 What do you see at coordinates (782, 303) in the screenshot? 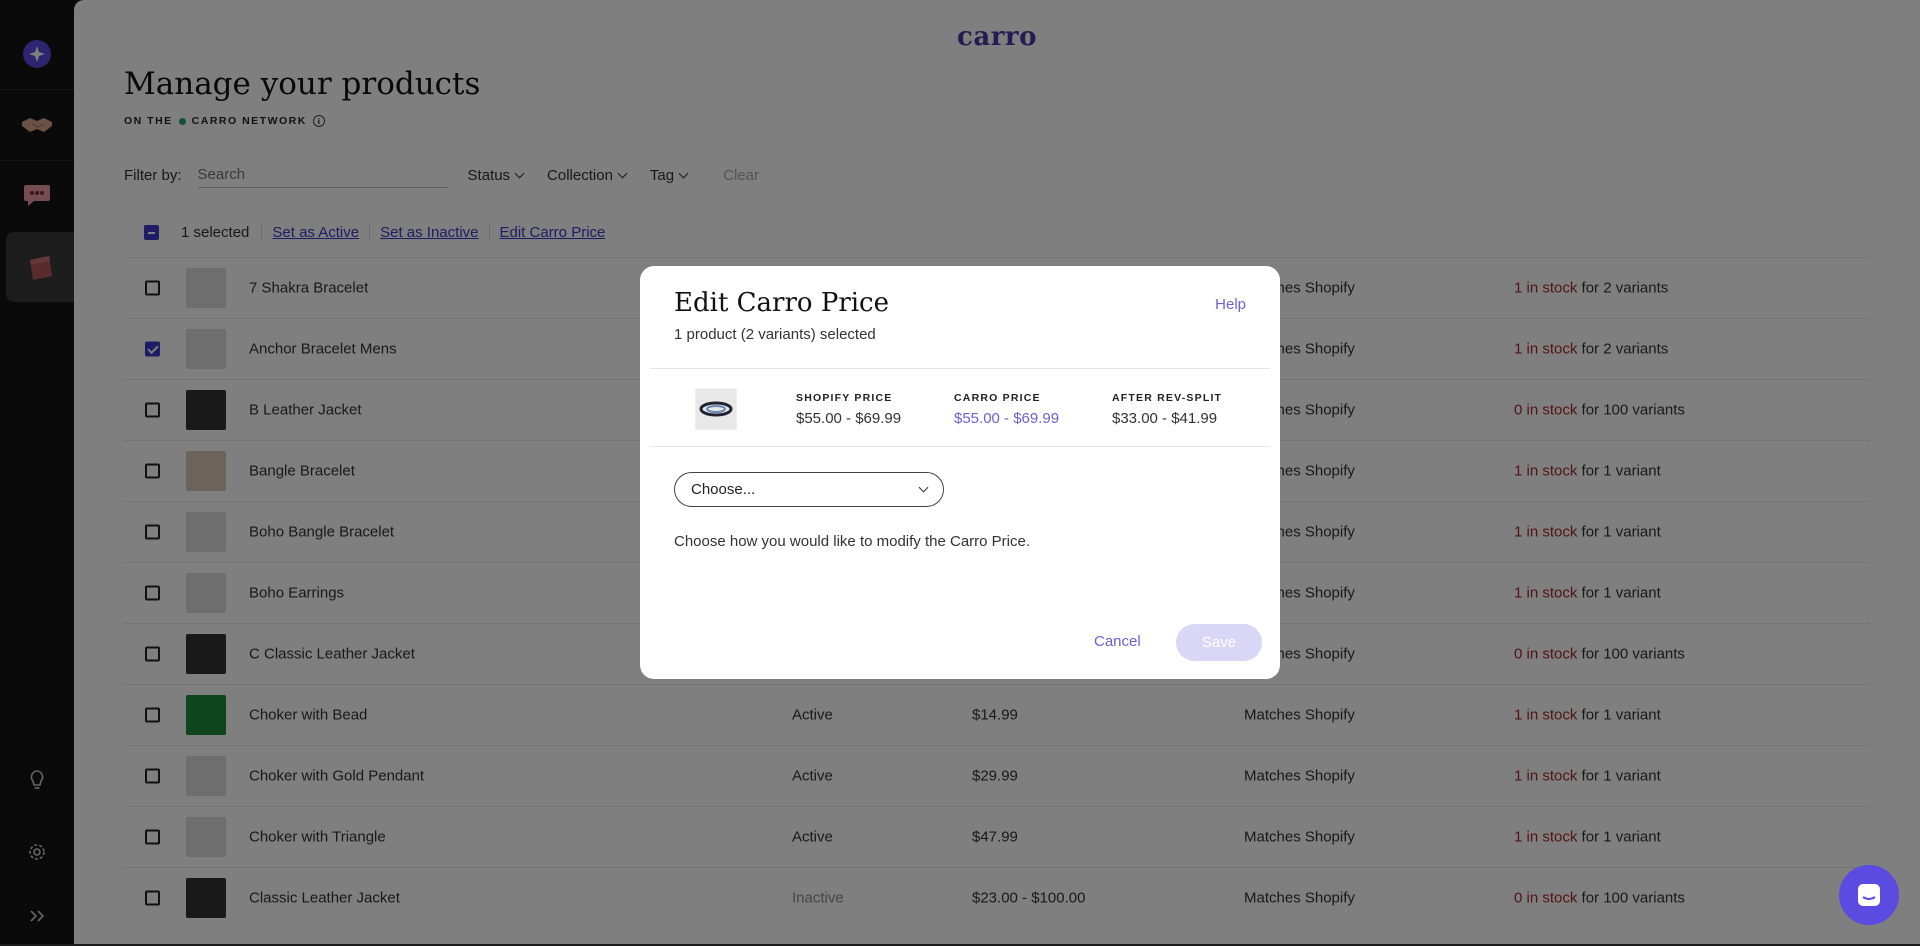
I see `modal-title: Edit Carro Price` at bounding box center [782, 303].